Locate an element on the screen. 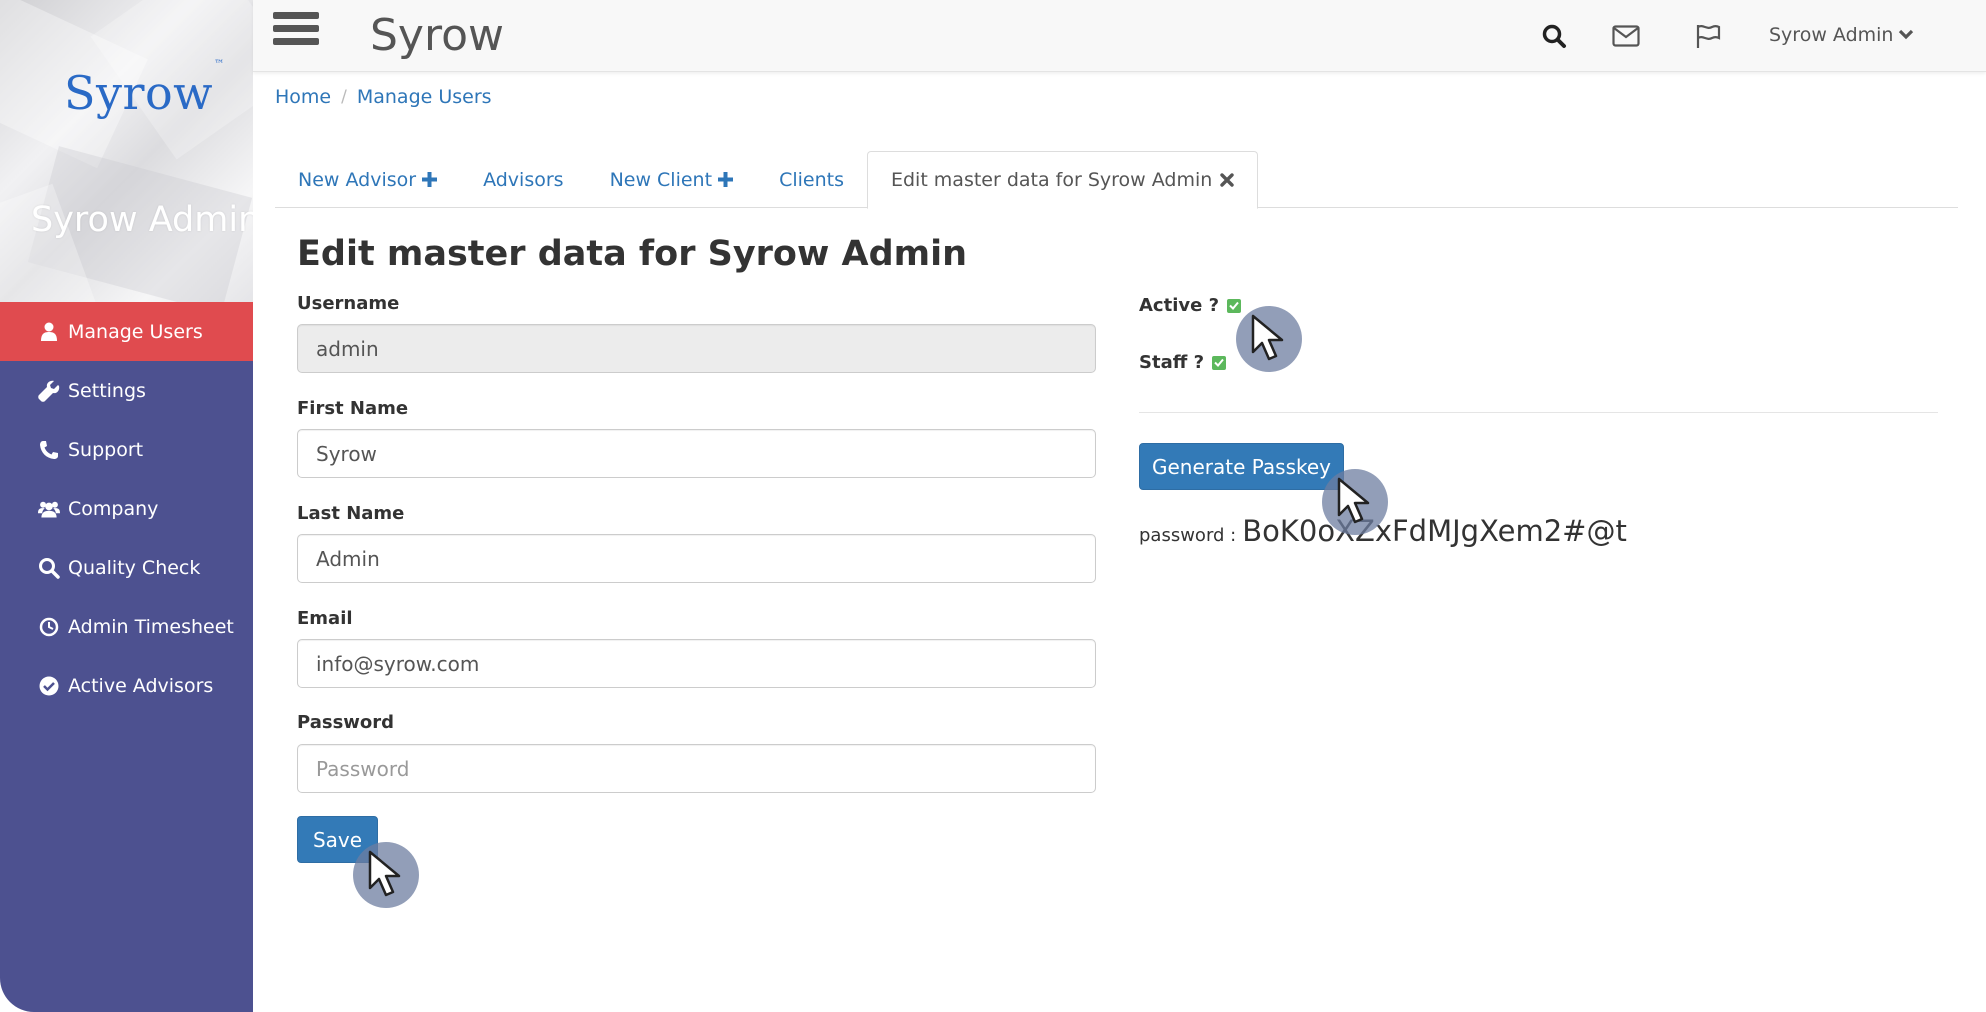 The width and height of the screenshot is (1986, 1012). sidebar-item-label: Support is located at coordinates (106, 449).